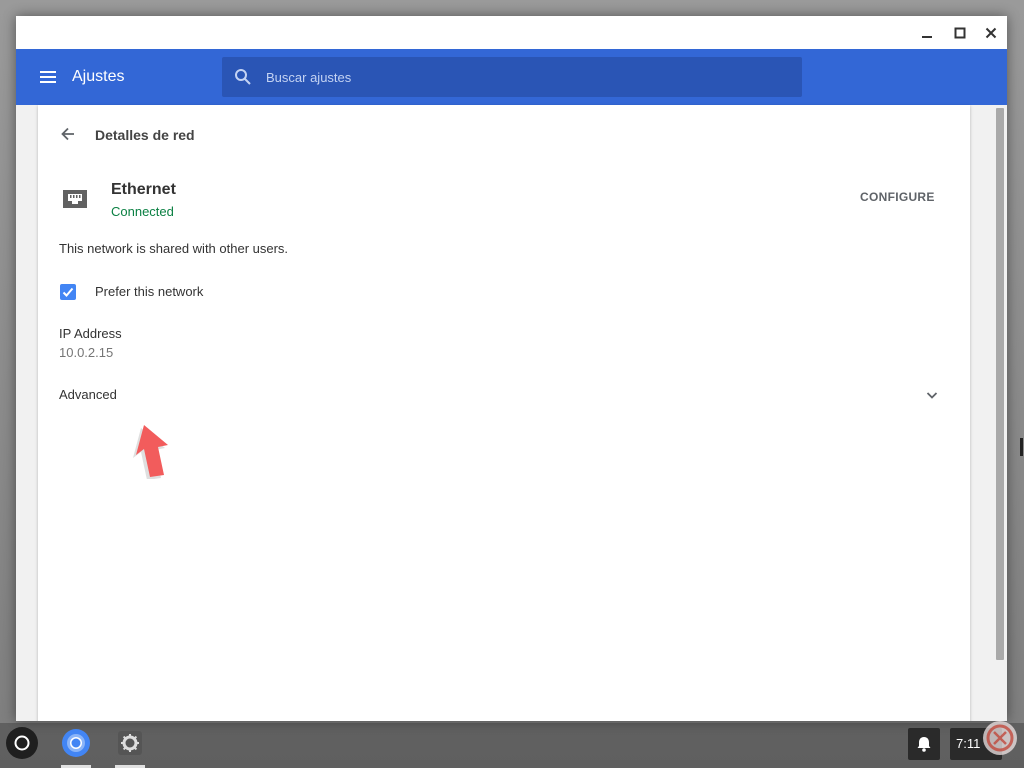 This screenshot has height=768, width=1024. I want to click on page-title: Detalles de red, so click(145, 135).